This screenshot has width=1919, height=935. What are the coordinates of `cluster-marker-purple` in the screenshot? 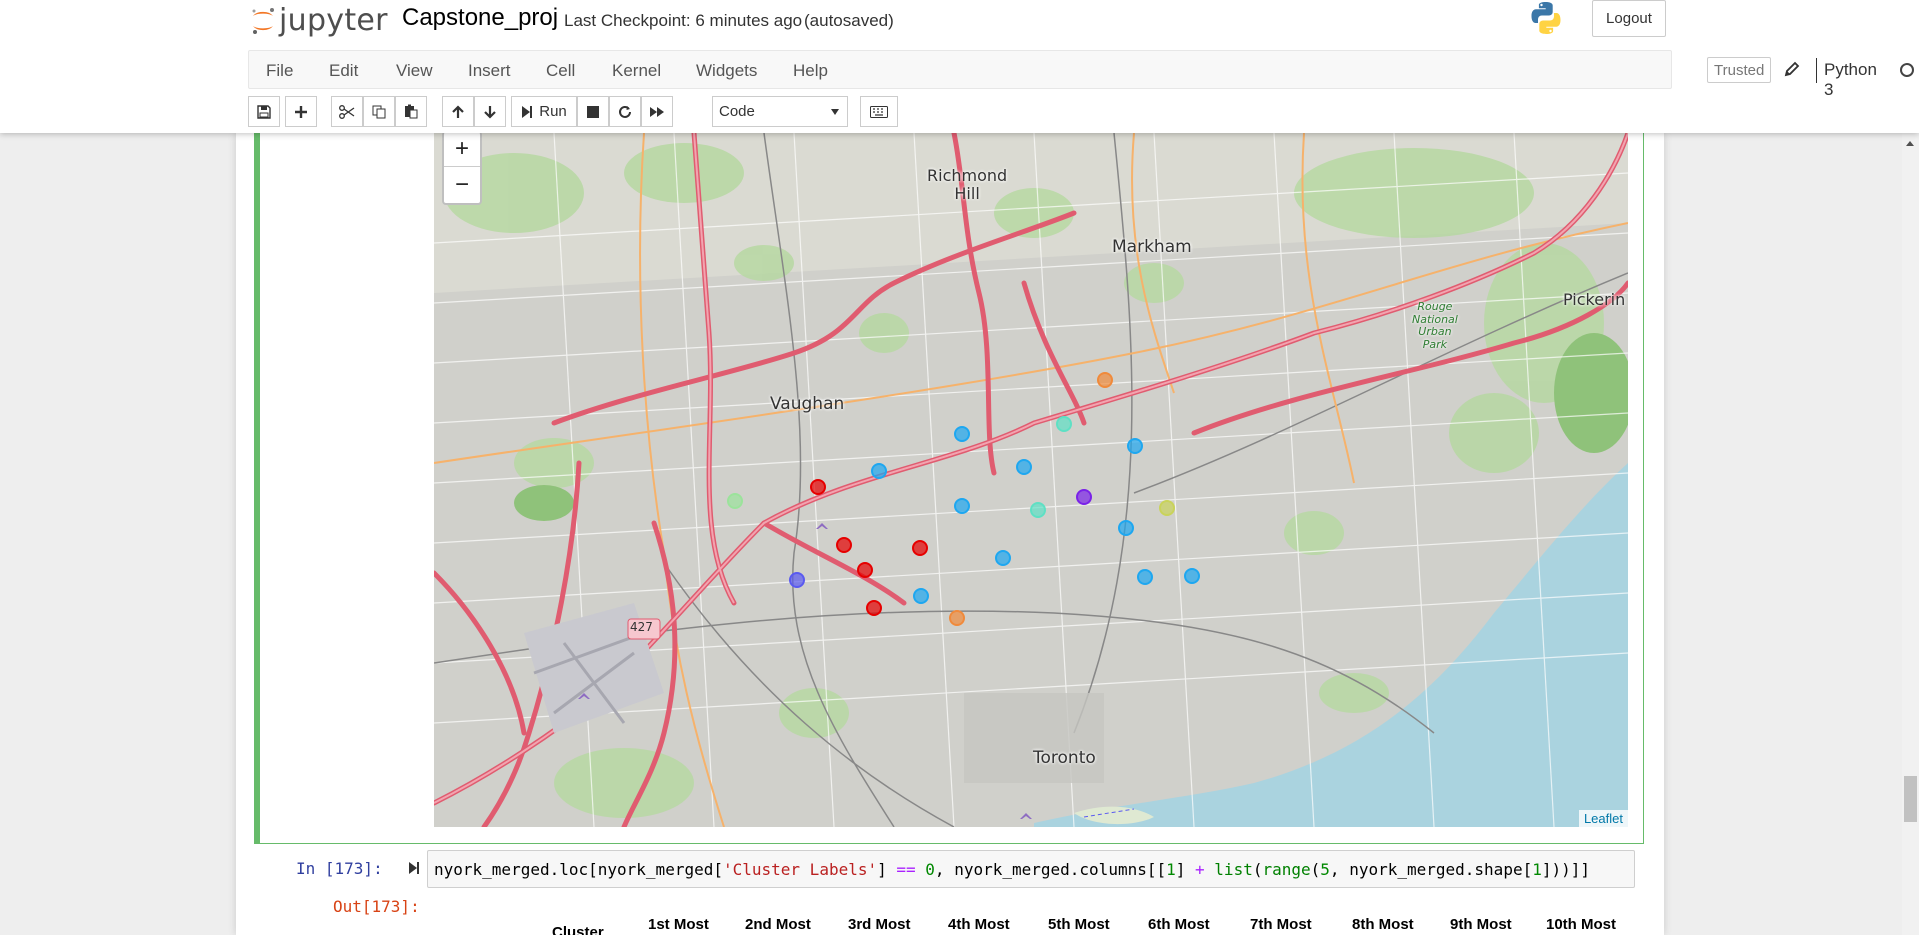 It's located at (1084, 497).